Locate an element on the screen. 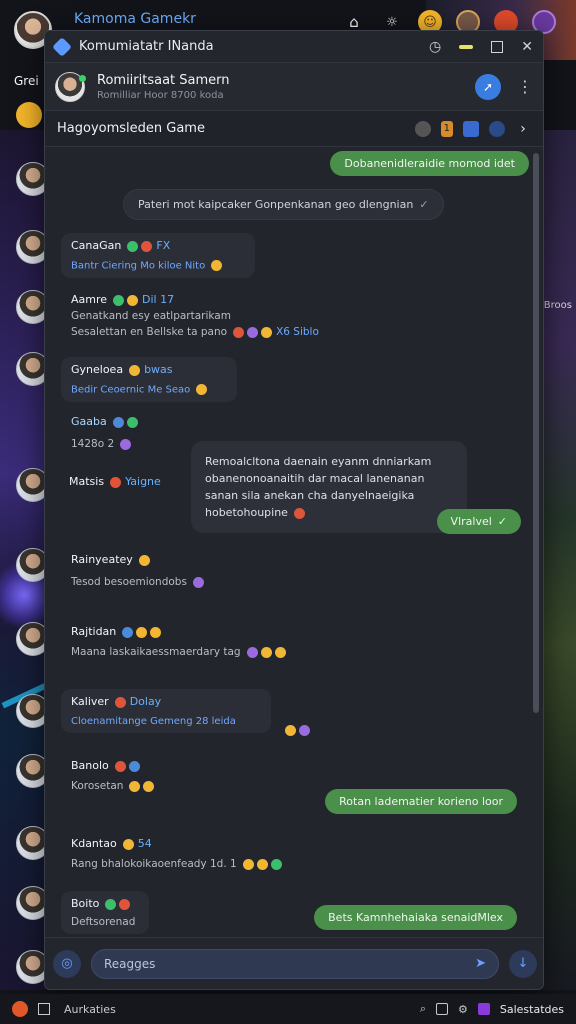 The image size is (576, 1024). sender-name: Gaaba is located at coordinates (89, 421).